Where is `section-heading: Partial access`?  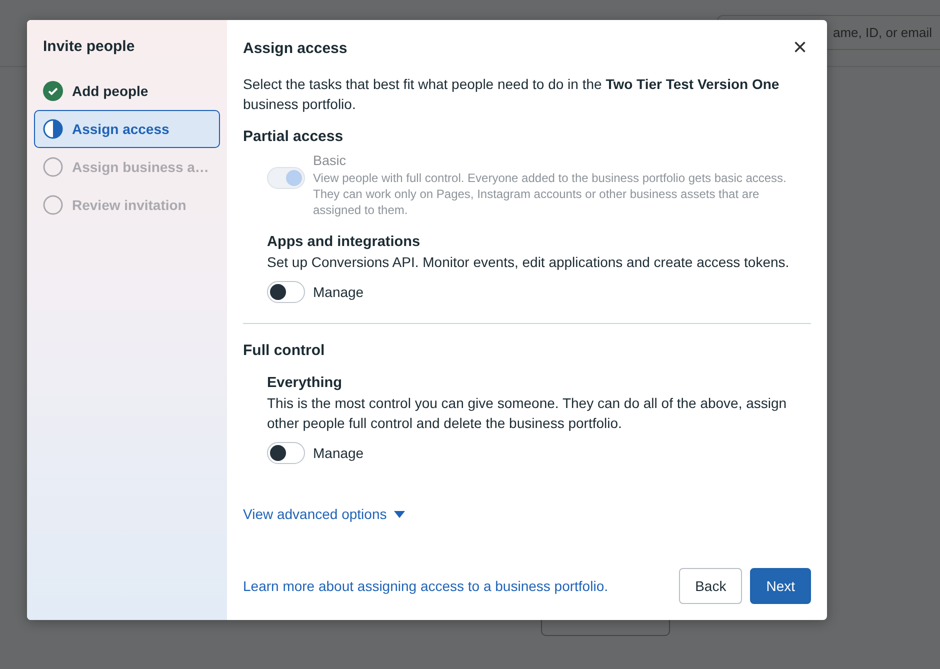
section-heading: Partial access is located at coordinates (293, 136).